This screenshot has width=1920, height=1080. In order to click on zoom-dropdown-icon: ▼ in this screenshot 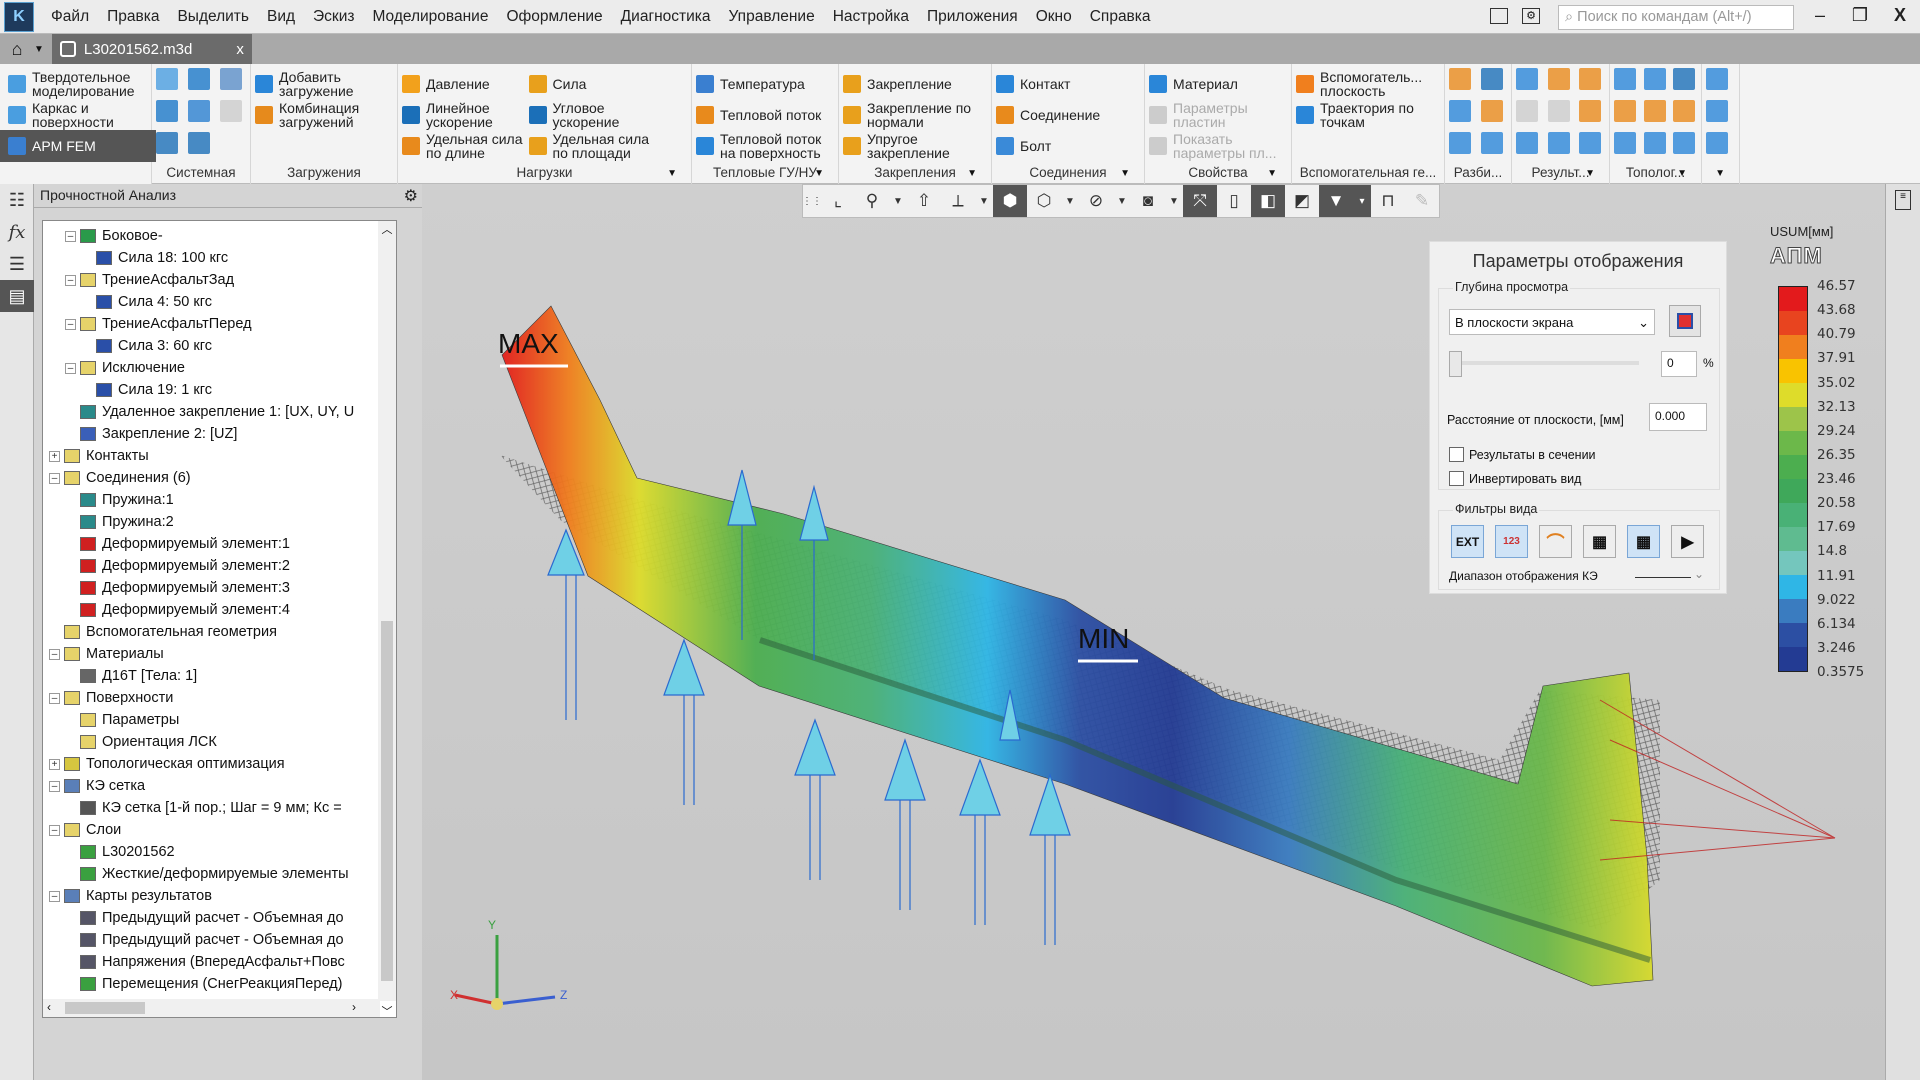, I will do `click(898, 201)`.